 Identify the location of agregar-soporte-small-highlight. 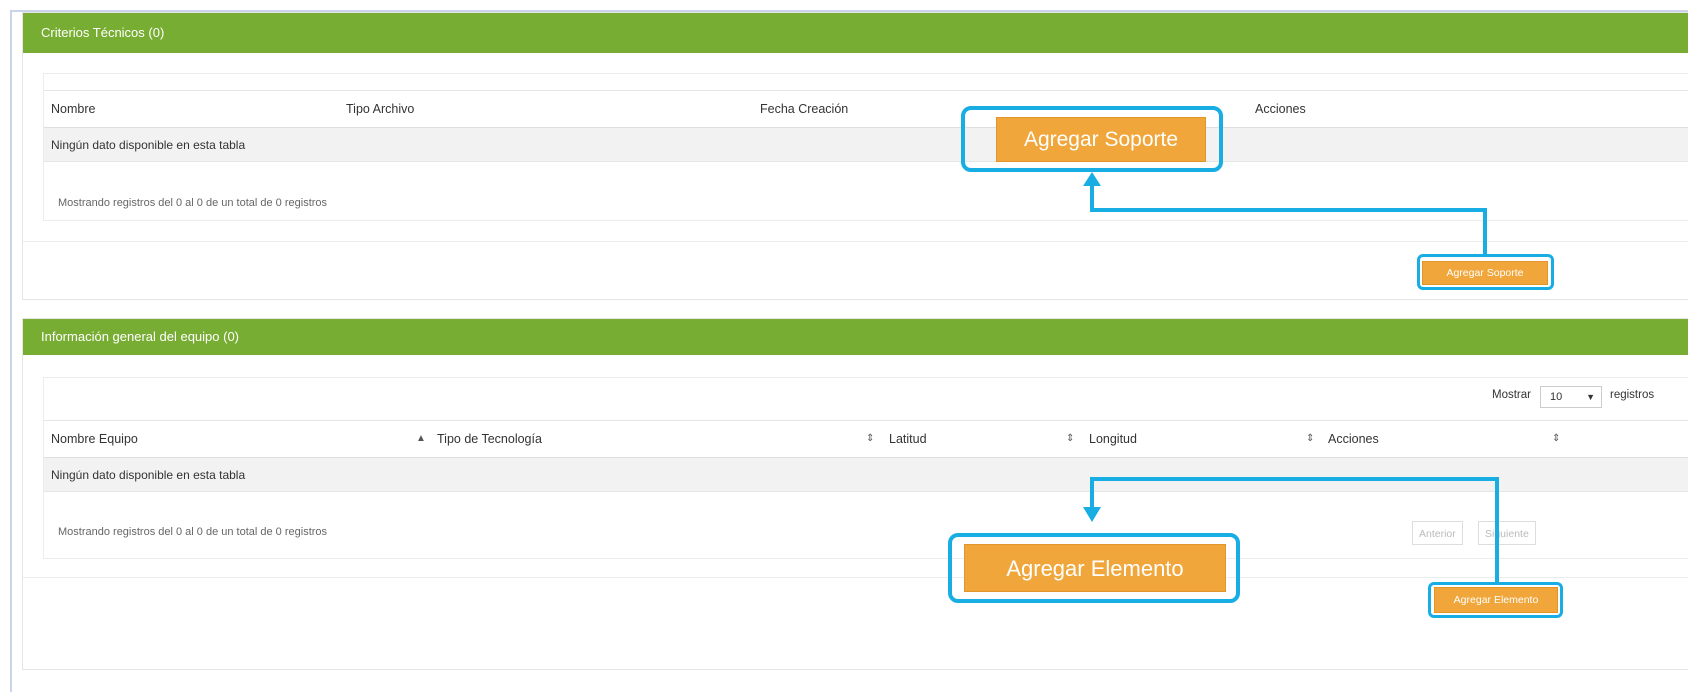
(1485, 272).